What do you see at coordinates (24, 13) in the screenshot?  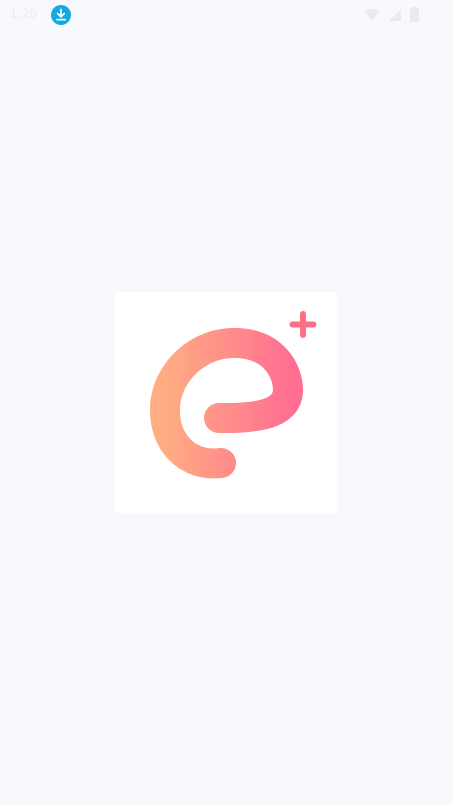 I see `status-time: 1:20` at bounding box center [24, 13].